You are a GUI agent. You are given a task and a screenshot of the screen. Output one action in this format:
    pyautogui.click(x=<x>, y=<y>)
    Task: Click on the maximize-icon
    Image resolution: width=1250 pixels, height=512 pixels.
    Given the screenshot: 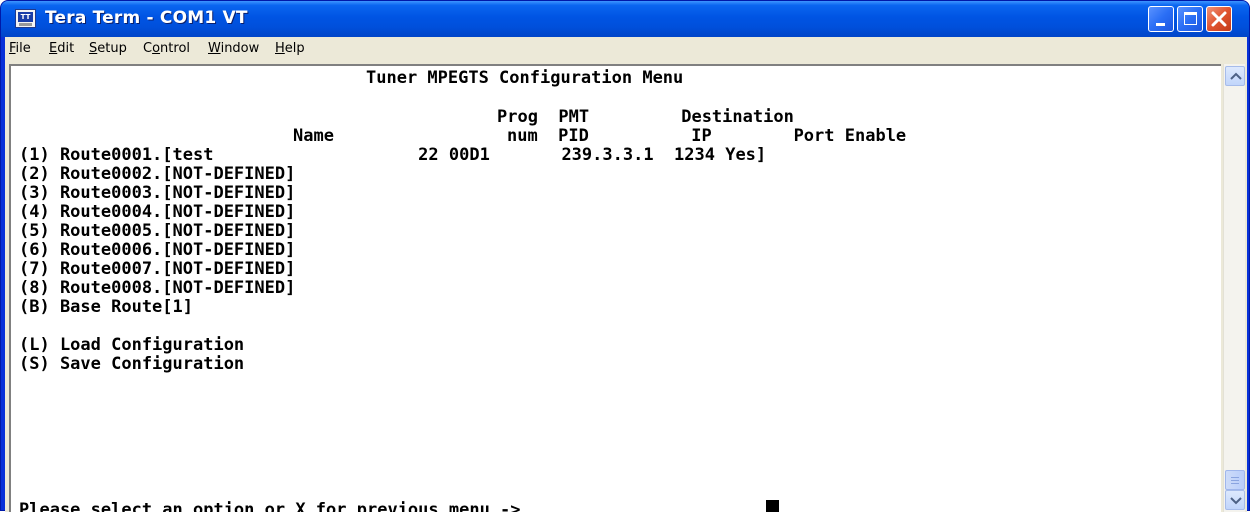 What is the action you would take?
    pyautogui.click(x=1190, y=18)
    